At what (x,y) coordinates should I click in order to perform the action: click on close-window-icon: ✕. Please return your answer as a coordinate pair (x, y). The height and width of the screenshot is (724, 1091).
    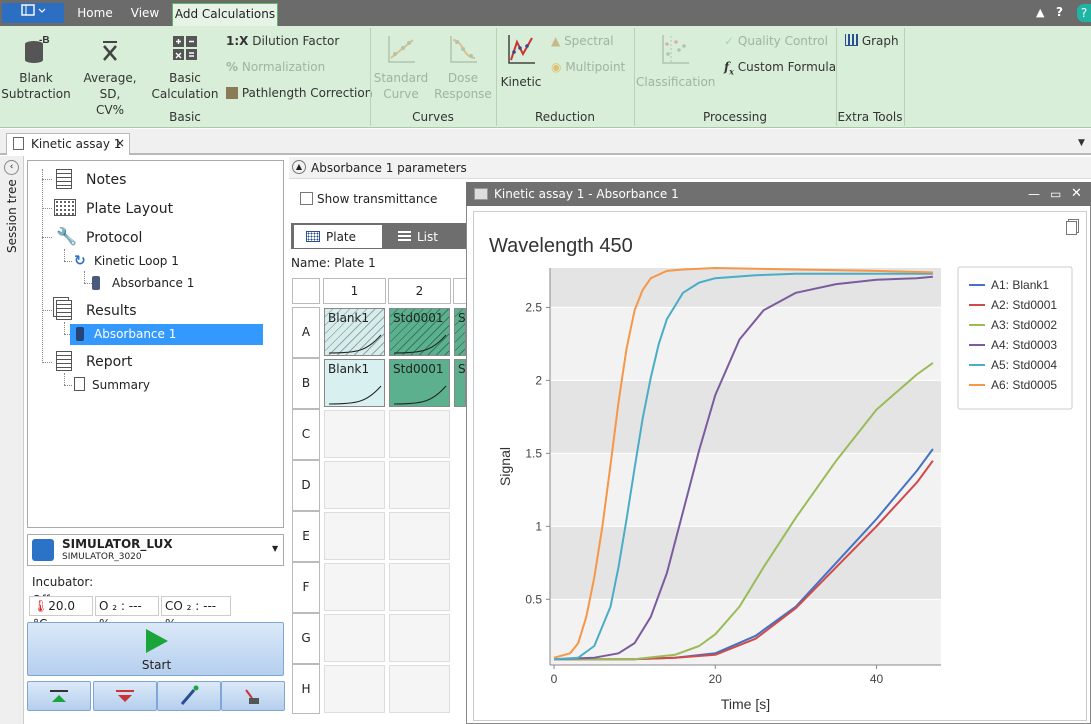
    Looking at the image, I should click on (1076, 194).